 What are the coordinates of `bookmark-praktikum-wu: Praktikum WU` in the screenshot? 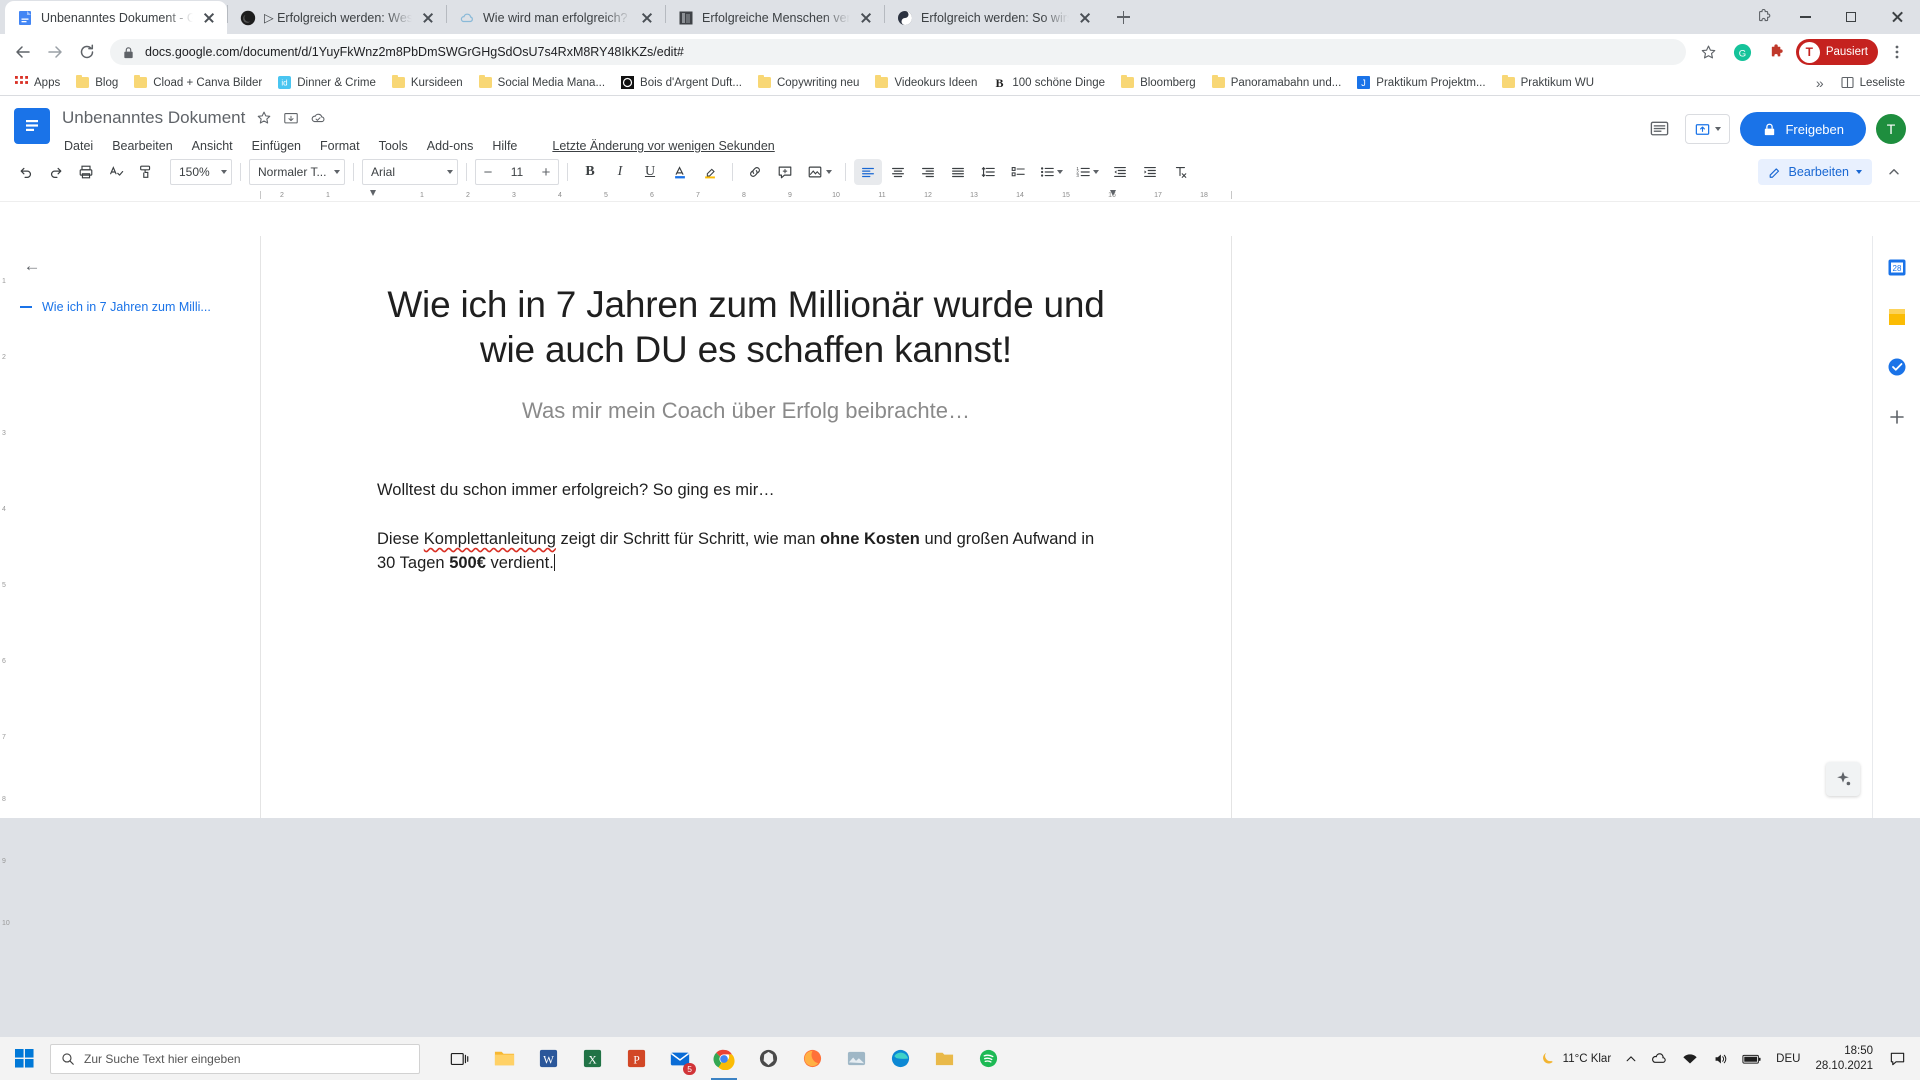 It's located at (1548, 83).